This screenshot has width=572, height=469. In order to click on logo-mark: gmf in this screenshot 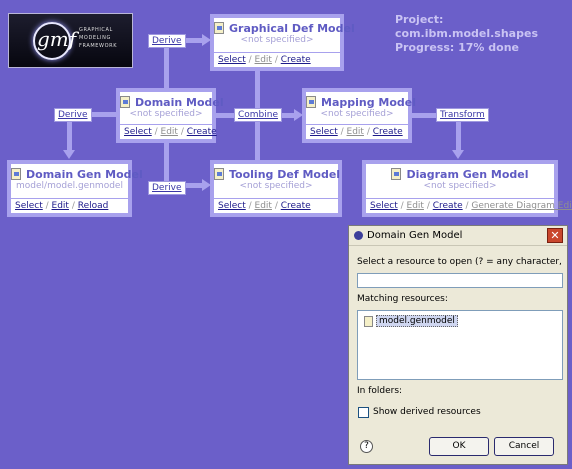, I will do `click(57, 39)`.